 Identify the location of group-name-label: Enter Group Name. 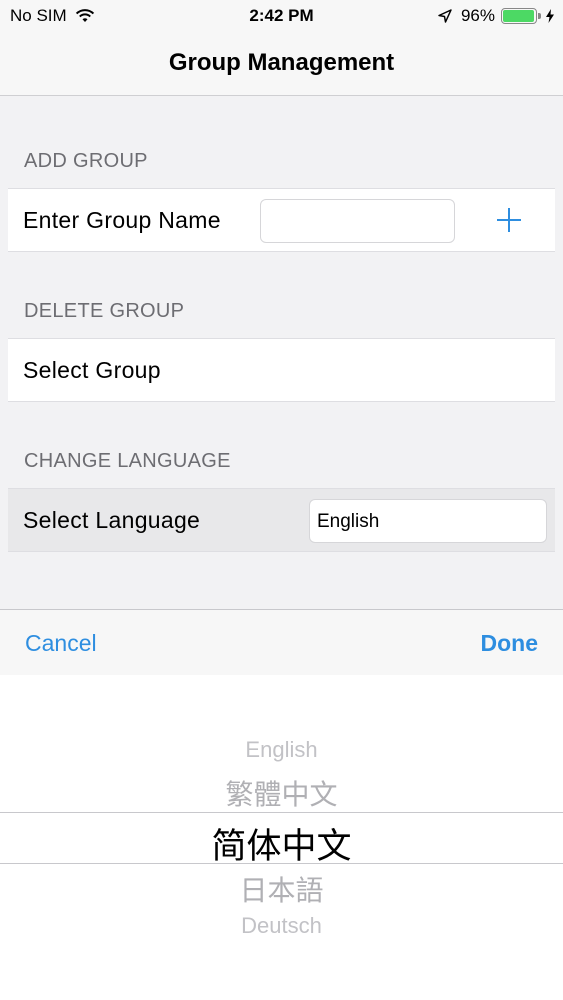
(122, 220).